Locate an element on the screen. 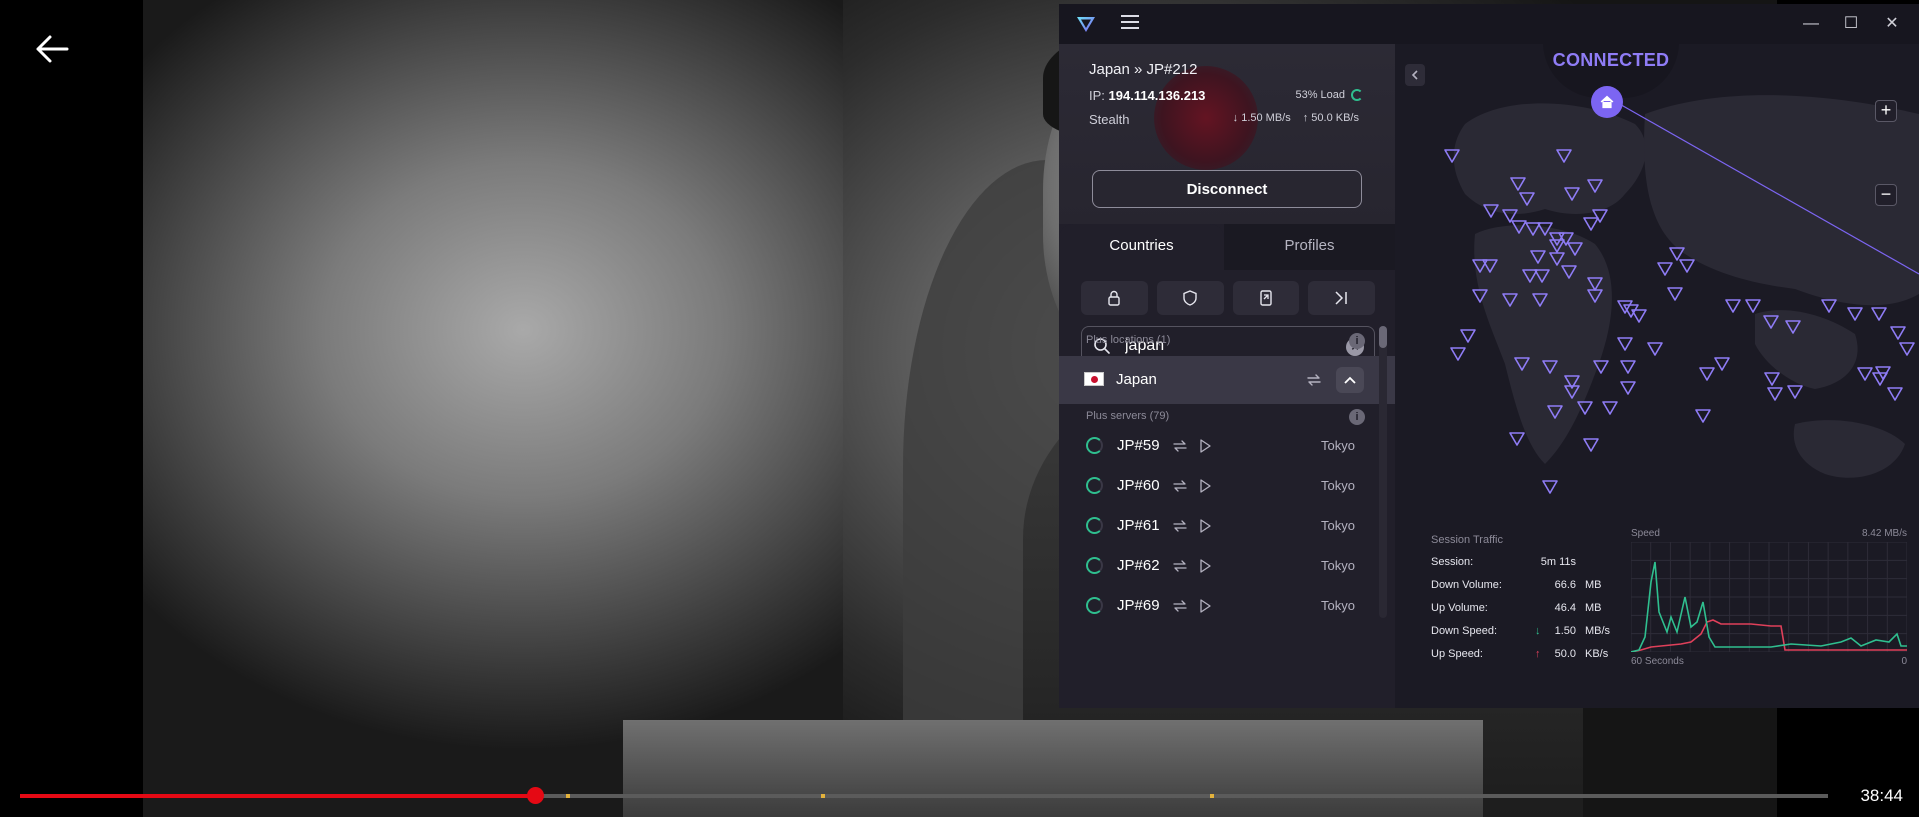 The image size is (1919, 817). filter-secure-core-button is located at coordinates (1266, 298).